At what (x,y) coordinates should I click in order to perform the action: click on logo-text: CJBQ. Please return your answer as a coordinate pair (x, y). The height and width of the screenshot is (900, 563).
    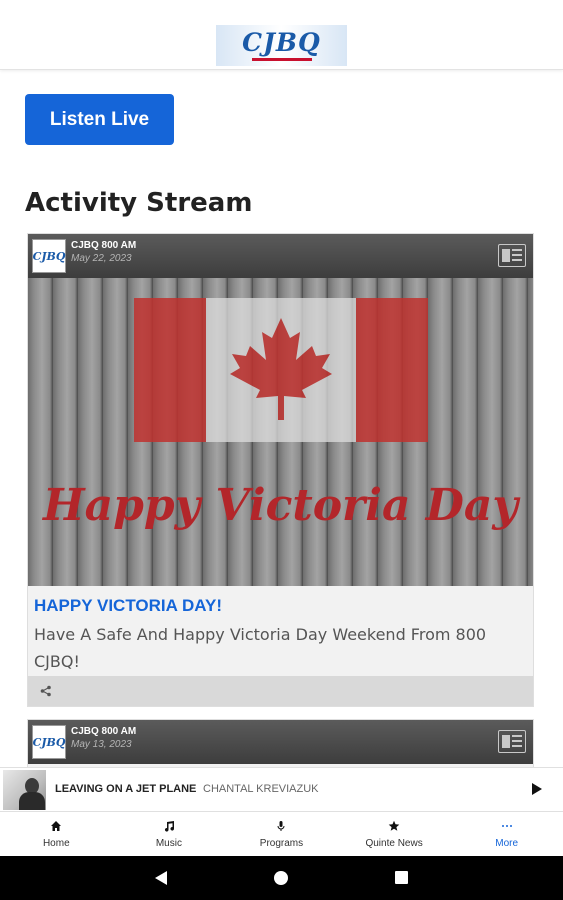
    Looking at the image, I should click on (281, 42).